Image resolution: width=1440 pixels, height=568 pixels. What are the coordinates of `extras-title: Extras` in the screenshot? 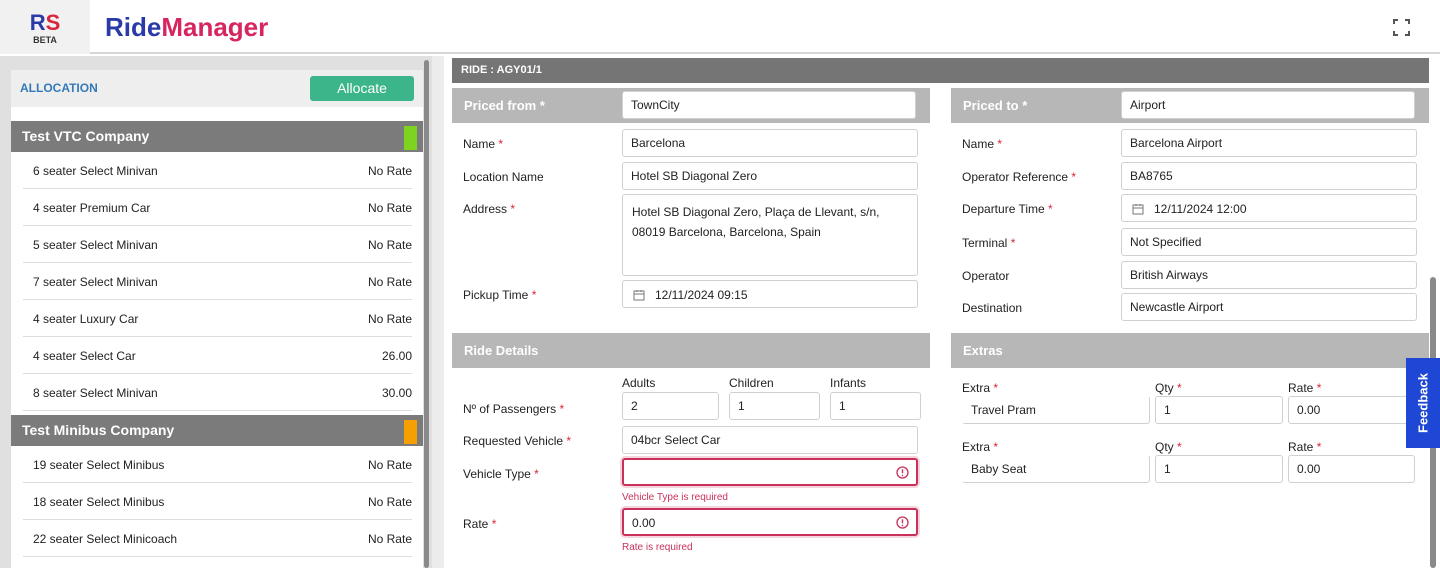 It's located at (983, 350).